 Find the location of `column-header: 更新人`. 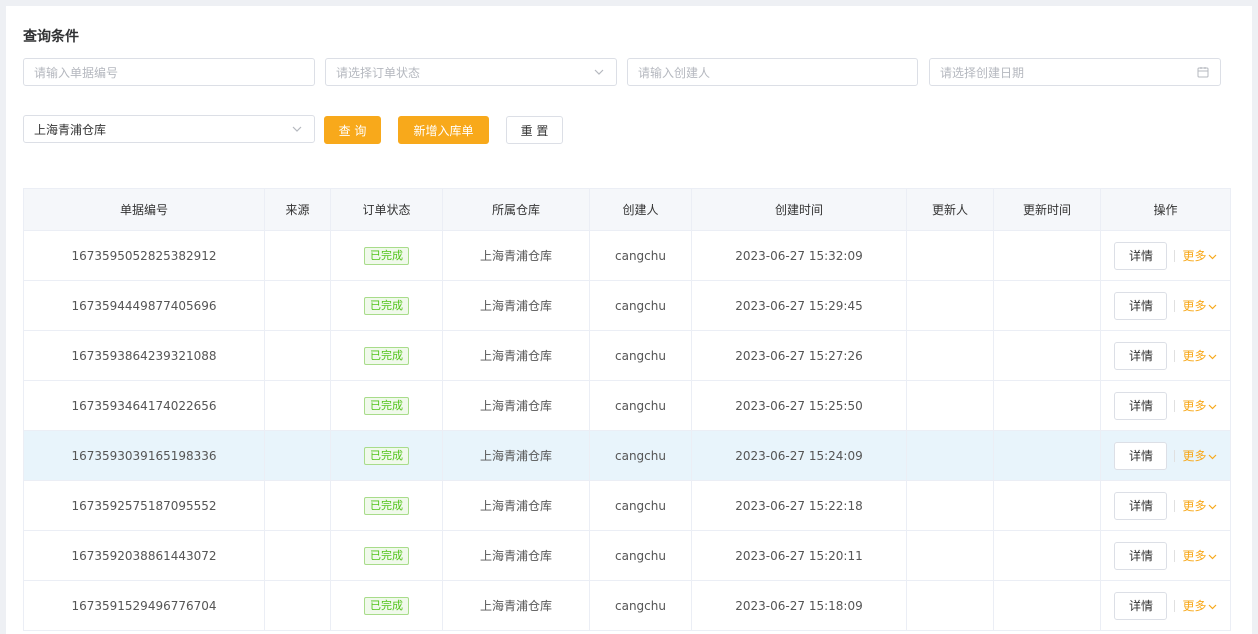

column-header: 更新人 is located at coordinates (950, 209).